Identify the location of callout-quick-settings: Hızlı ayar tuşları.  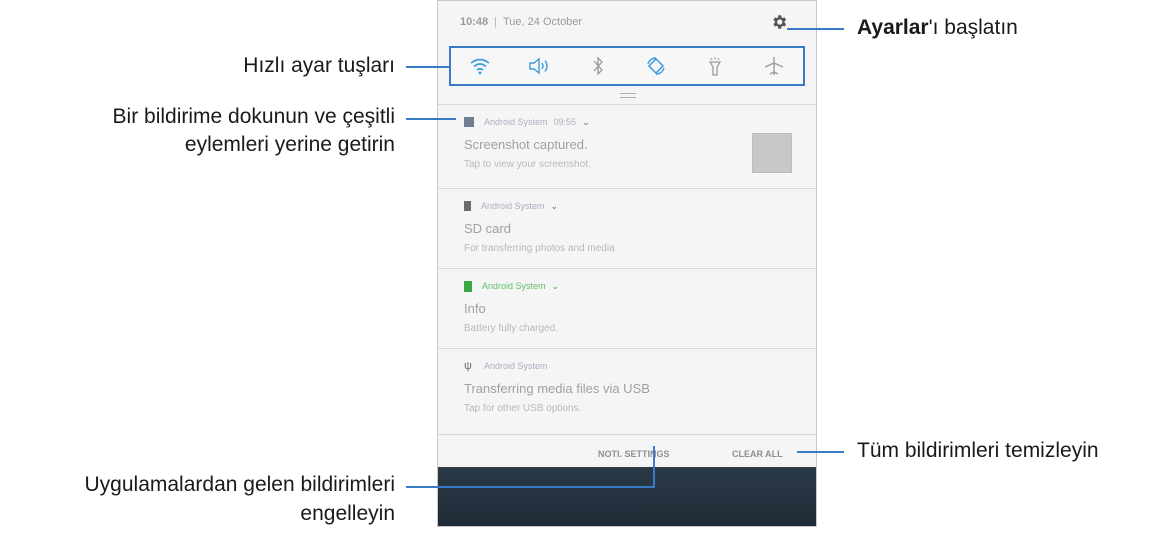
(319, 65).